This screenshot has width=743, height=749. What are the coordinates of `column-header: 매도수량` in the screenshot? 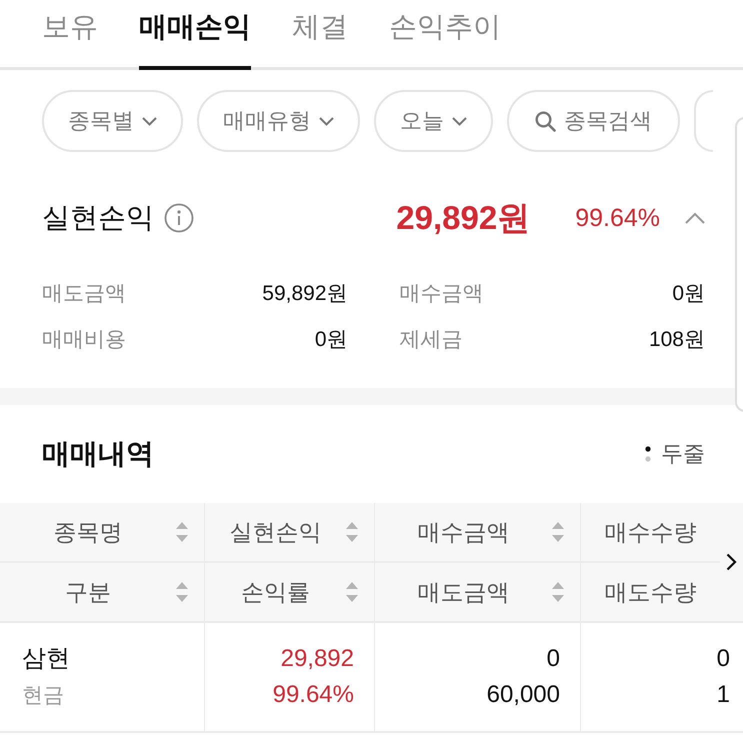 It's located at (650, 593).